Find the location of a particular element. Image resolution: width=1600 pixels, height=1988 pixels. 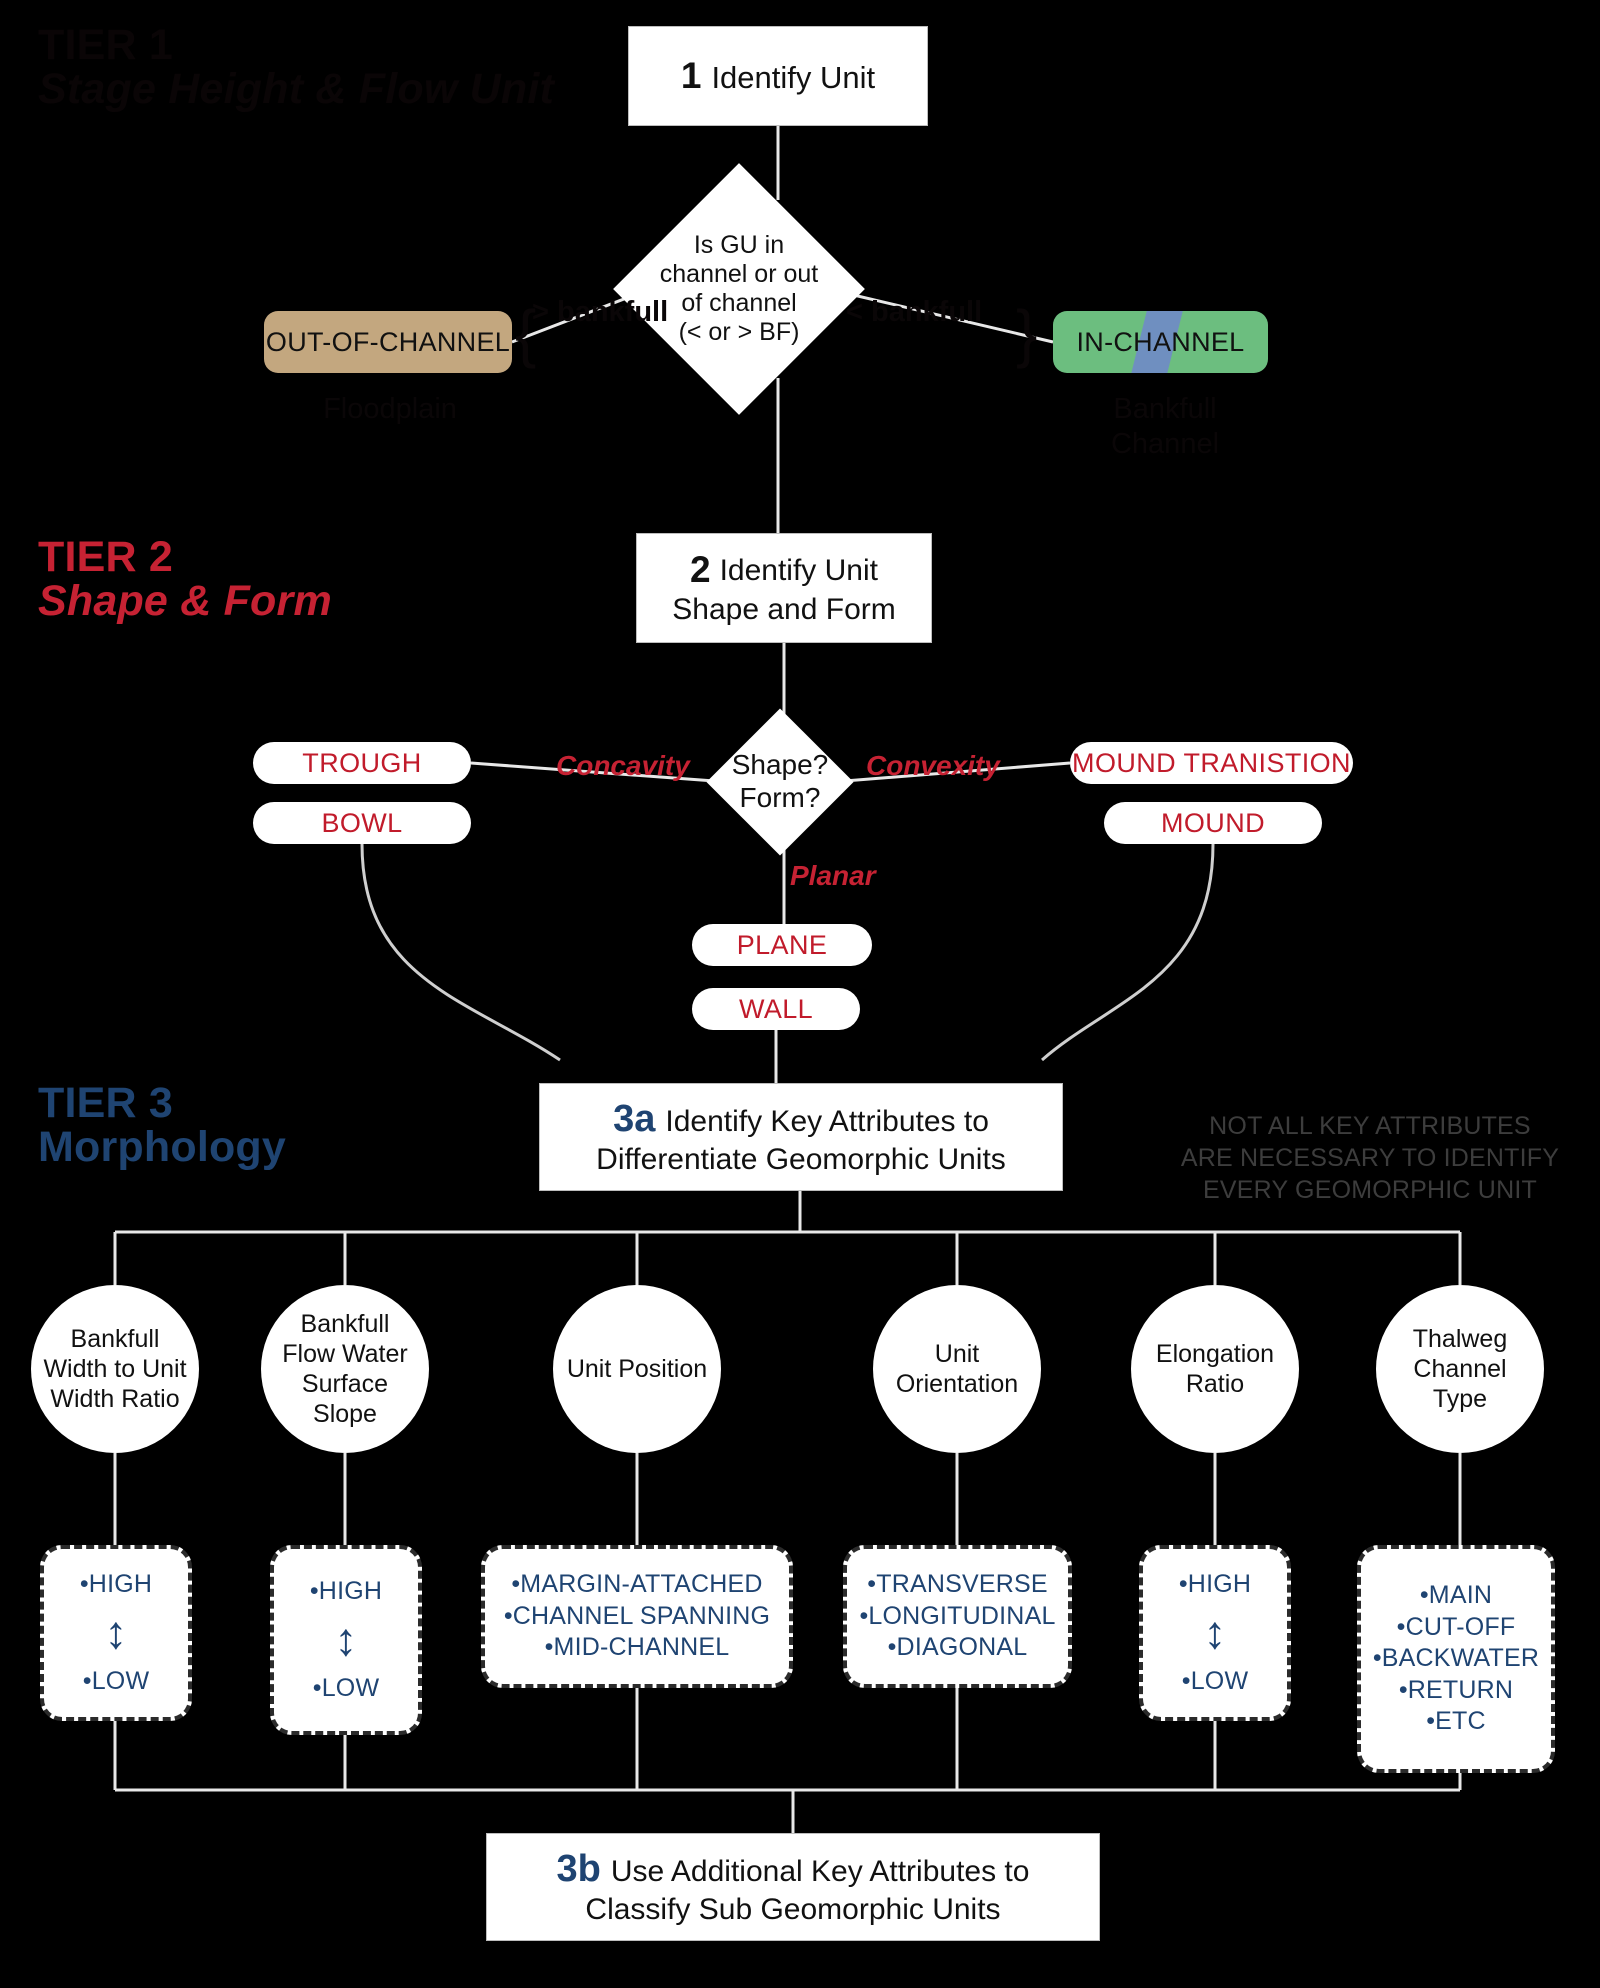

option-diagonal: •DIAGONAL is located at coordinates (957, 1647).